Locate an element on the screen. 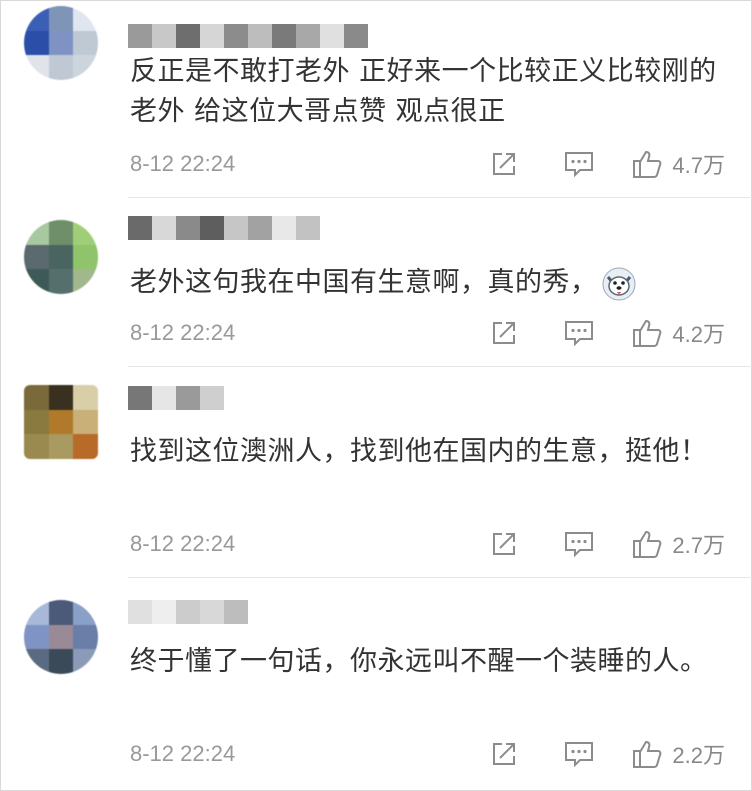 The image size is (752, 791). comment-text: 老外这句我在中国有生意啊，真的秀， is located at coordinates (425, 283).